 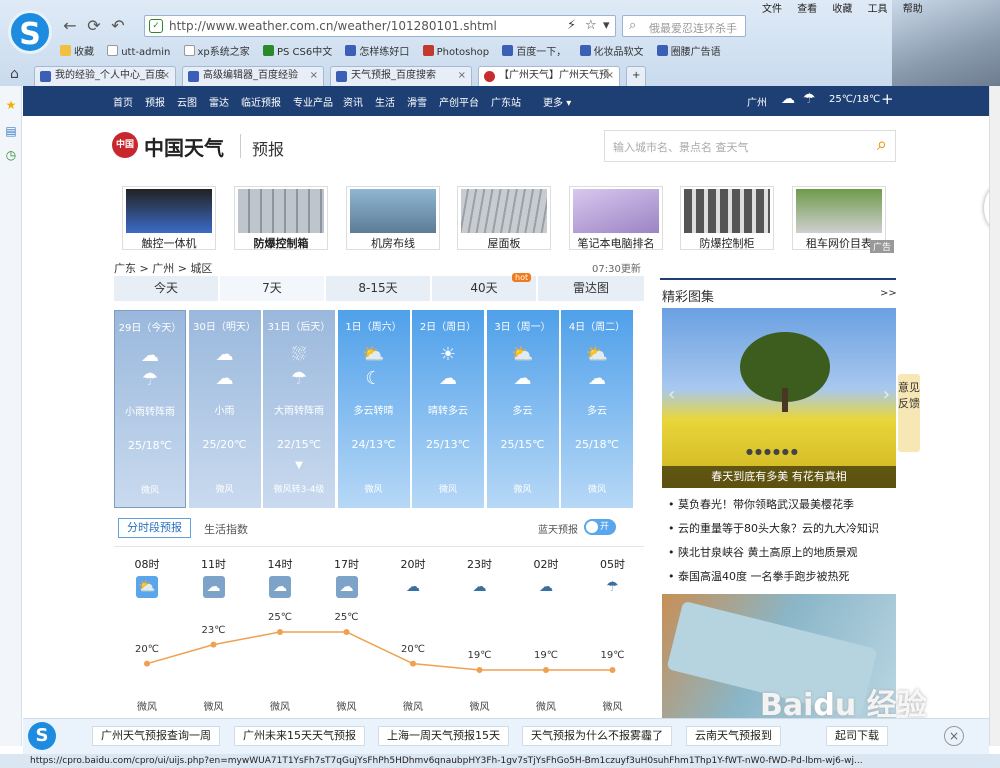 I want to click on menu-tools: 工具, so click(x=878, y=9).